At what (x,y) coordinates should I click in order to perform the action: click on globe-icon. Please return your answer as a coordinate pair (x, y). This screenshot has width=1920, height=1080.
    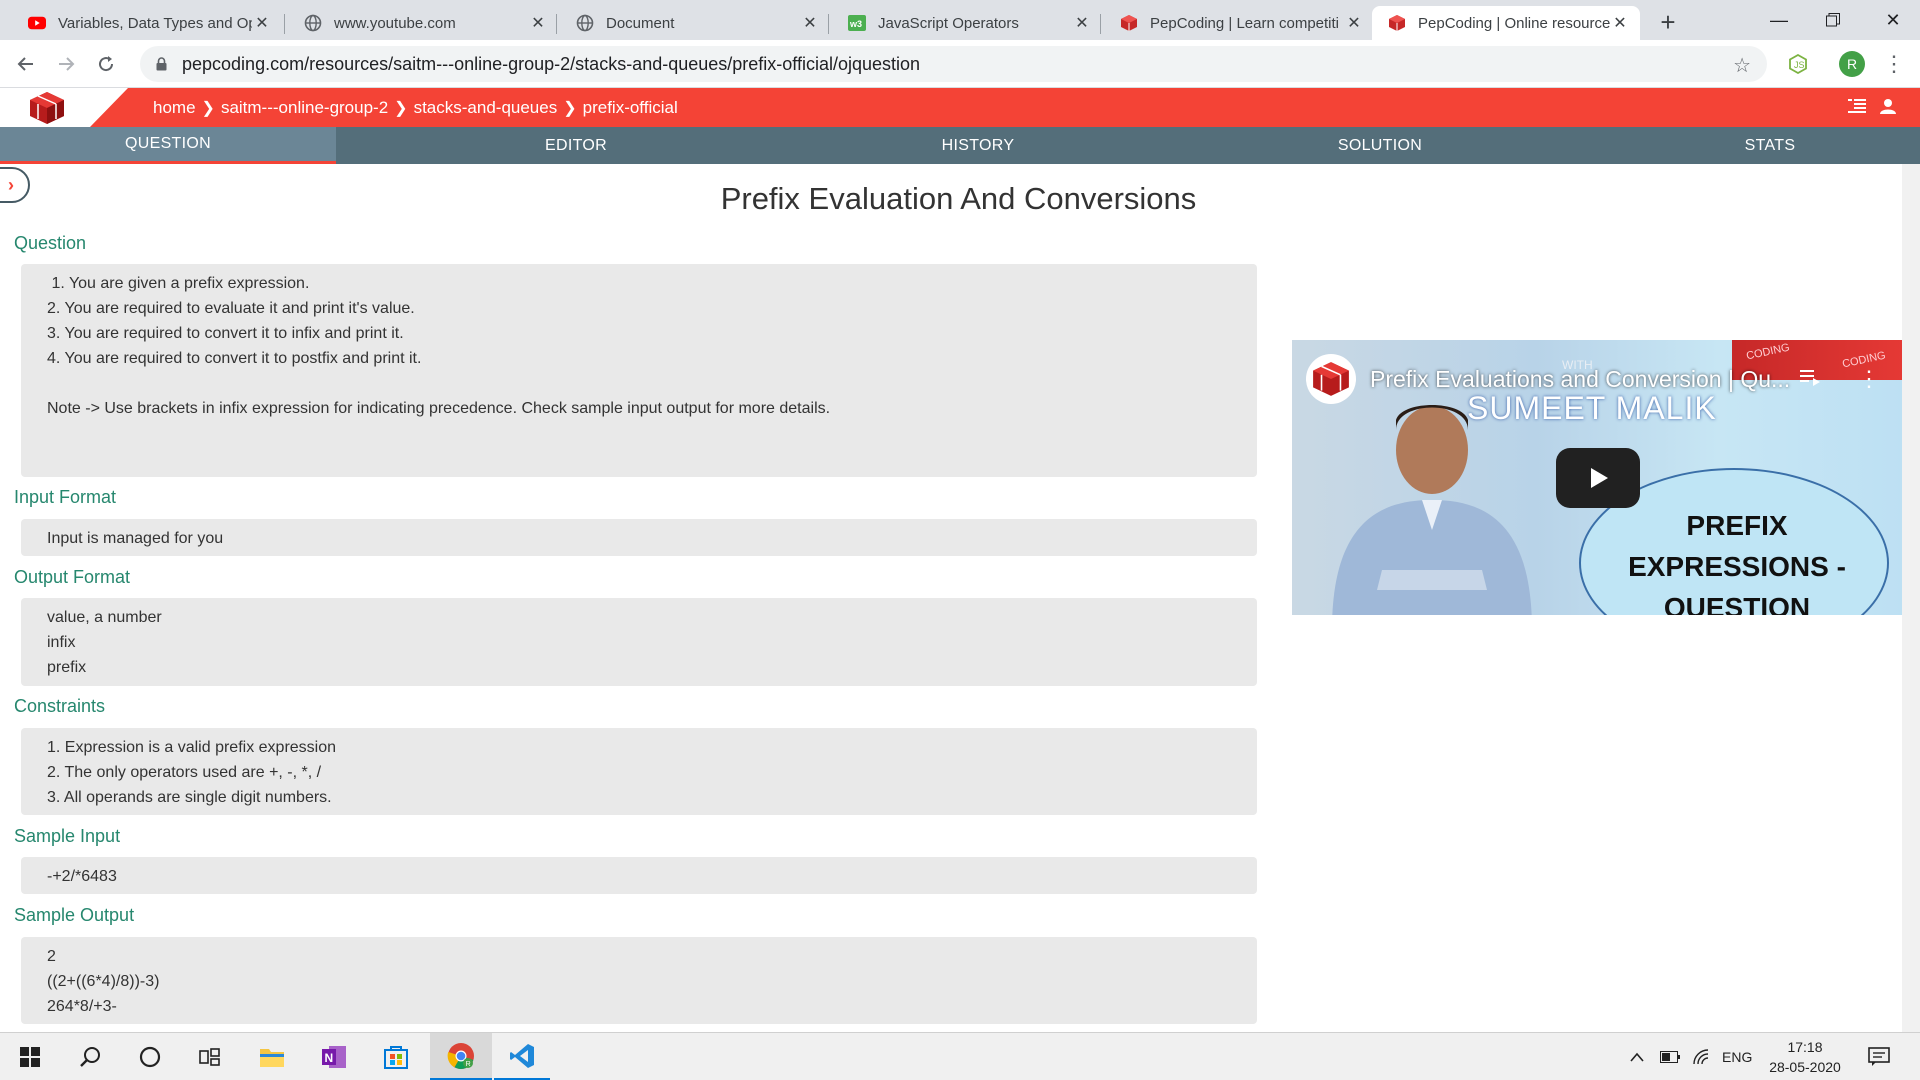
    Looking at the image, I should click on (313, 23).